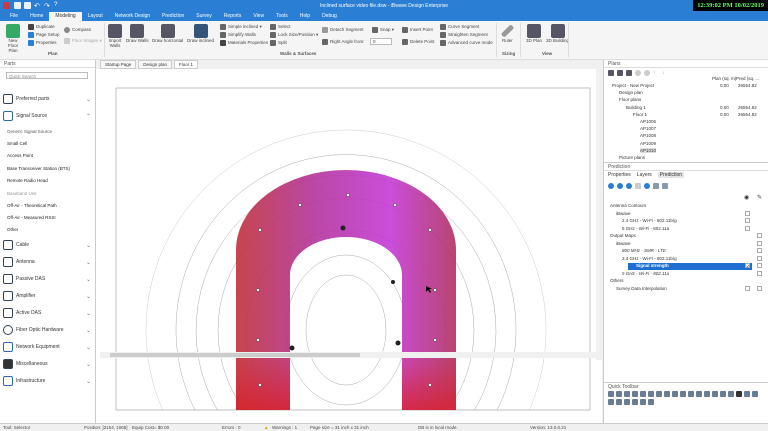 Image resolution: width=768 pixels, height=431 pixels. Describe the element at coordinates (44, 35) in the screenshot. I see `page-setup-button: Page Setup` at that location.